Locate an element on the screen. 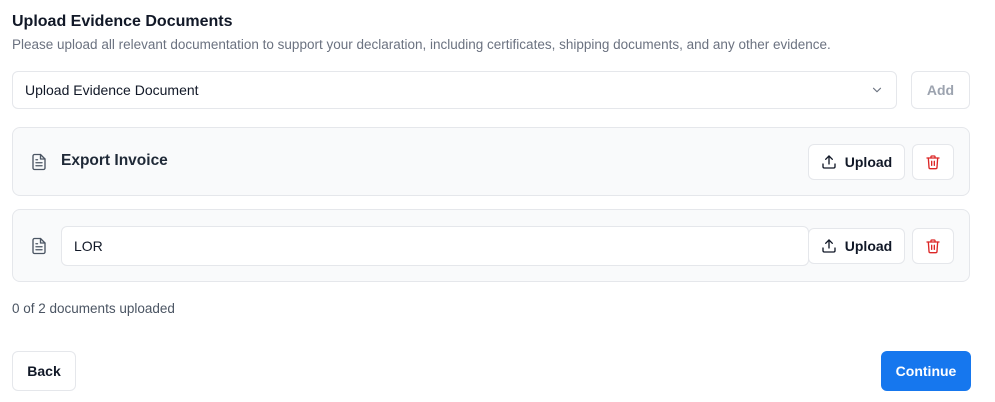 This screenshot has height=402, width=995. back-button: Back is located at coordinates (44, 371).